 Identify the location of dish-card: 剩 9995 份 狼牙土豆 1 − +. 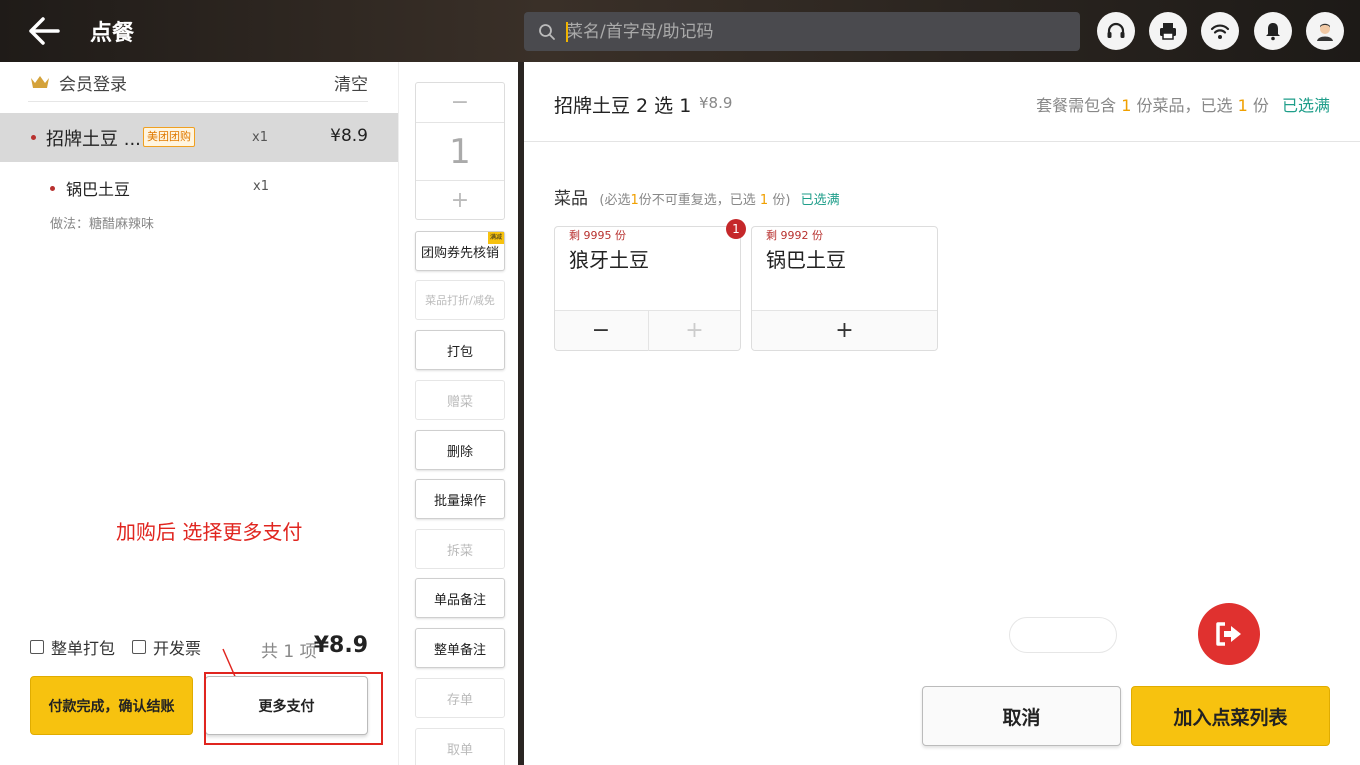
(650, 285).